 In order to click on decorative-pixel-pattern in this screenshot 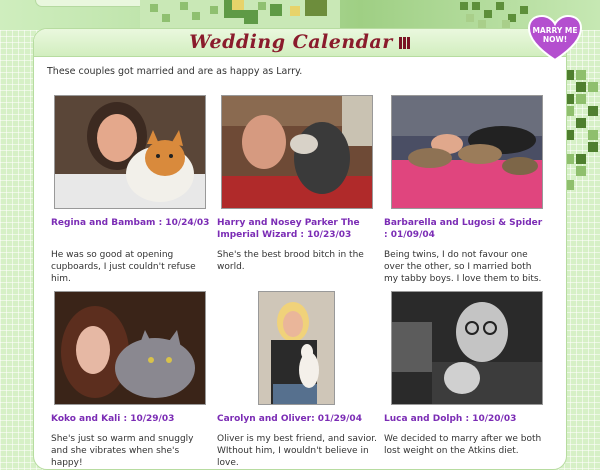, I will do `click(240, 15)`.